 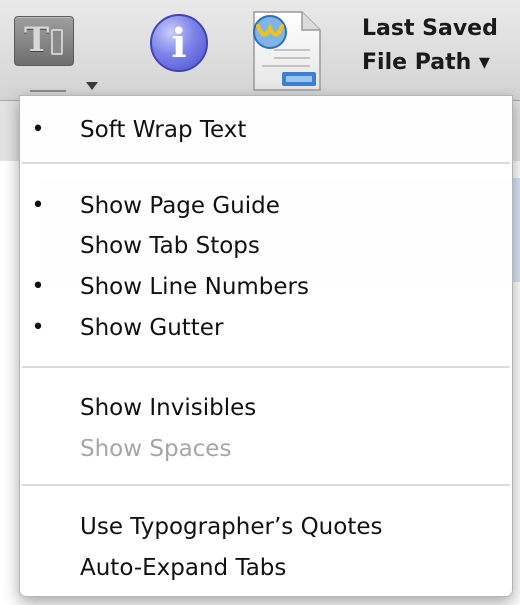 What do you see at coordinates (194, 287) in the screenshot?
I see `menu-item-label: Show Line Numbers` at bounding box center [194, 287].